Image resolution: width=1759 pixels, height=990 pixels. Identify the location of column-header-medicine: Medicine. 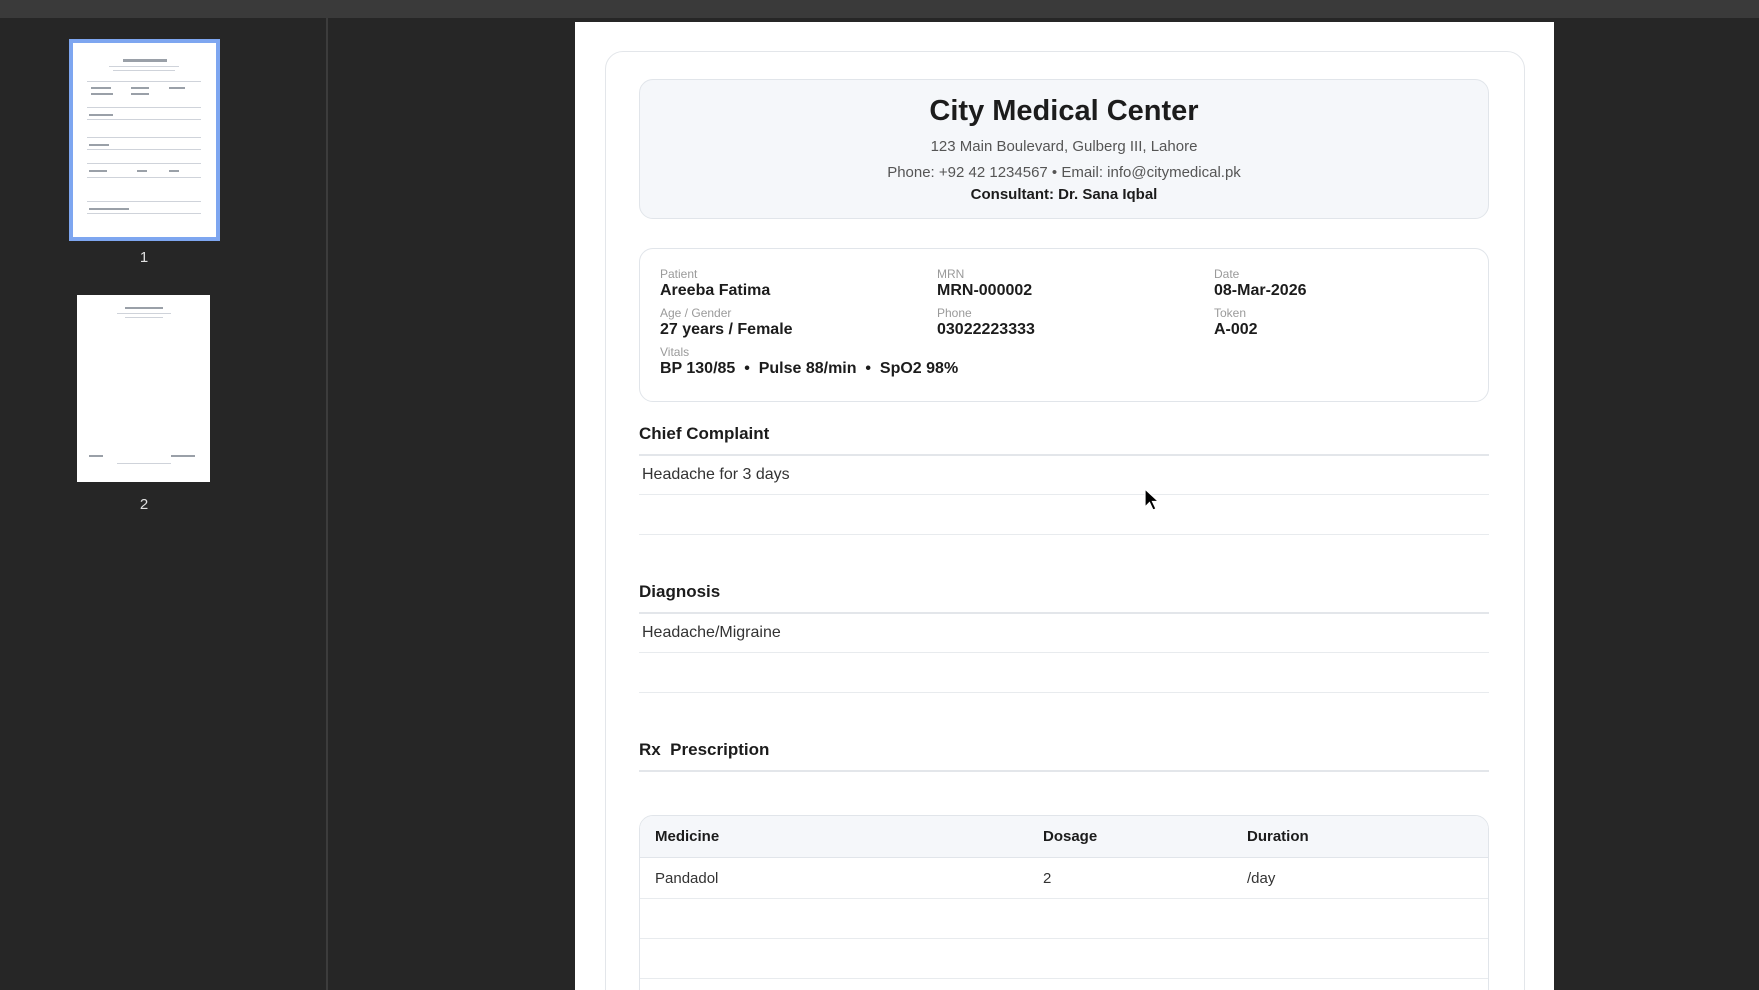
(687, 836).